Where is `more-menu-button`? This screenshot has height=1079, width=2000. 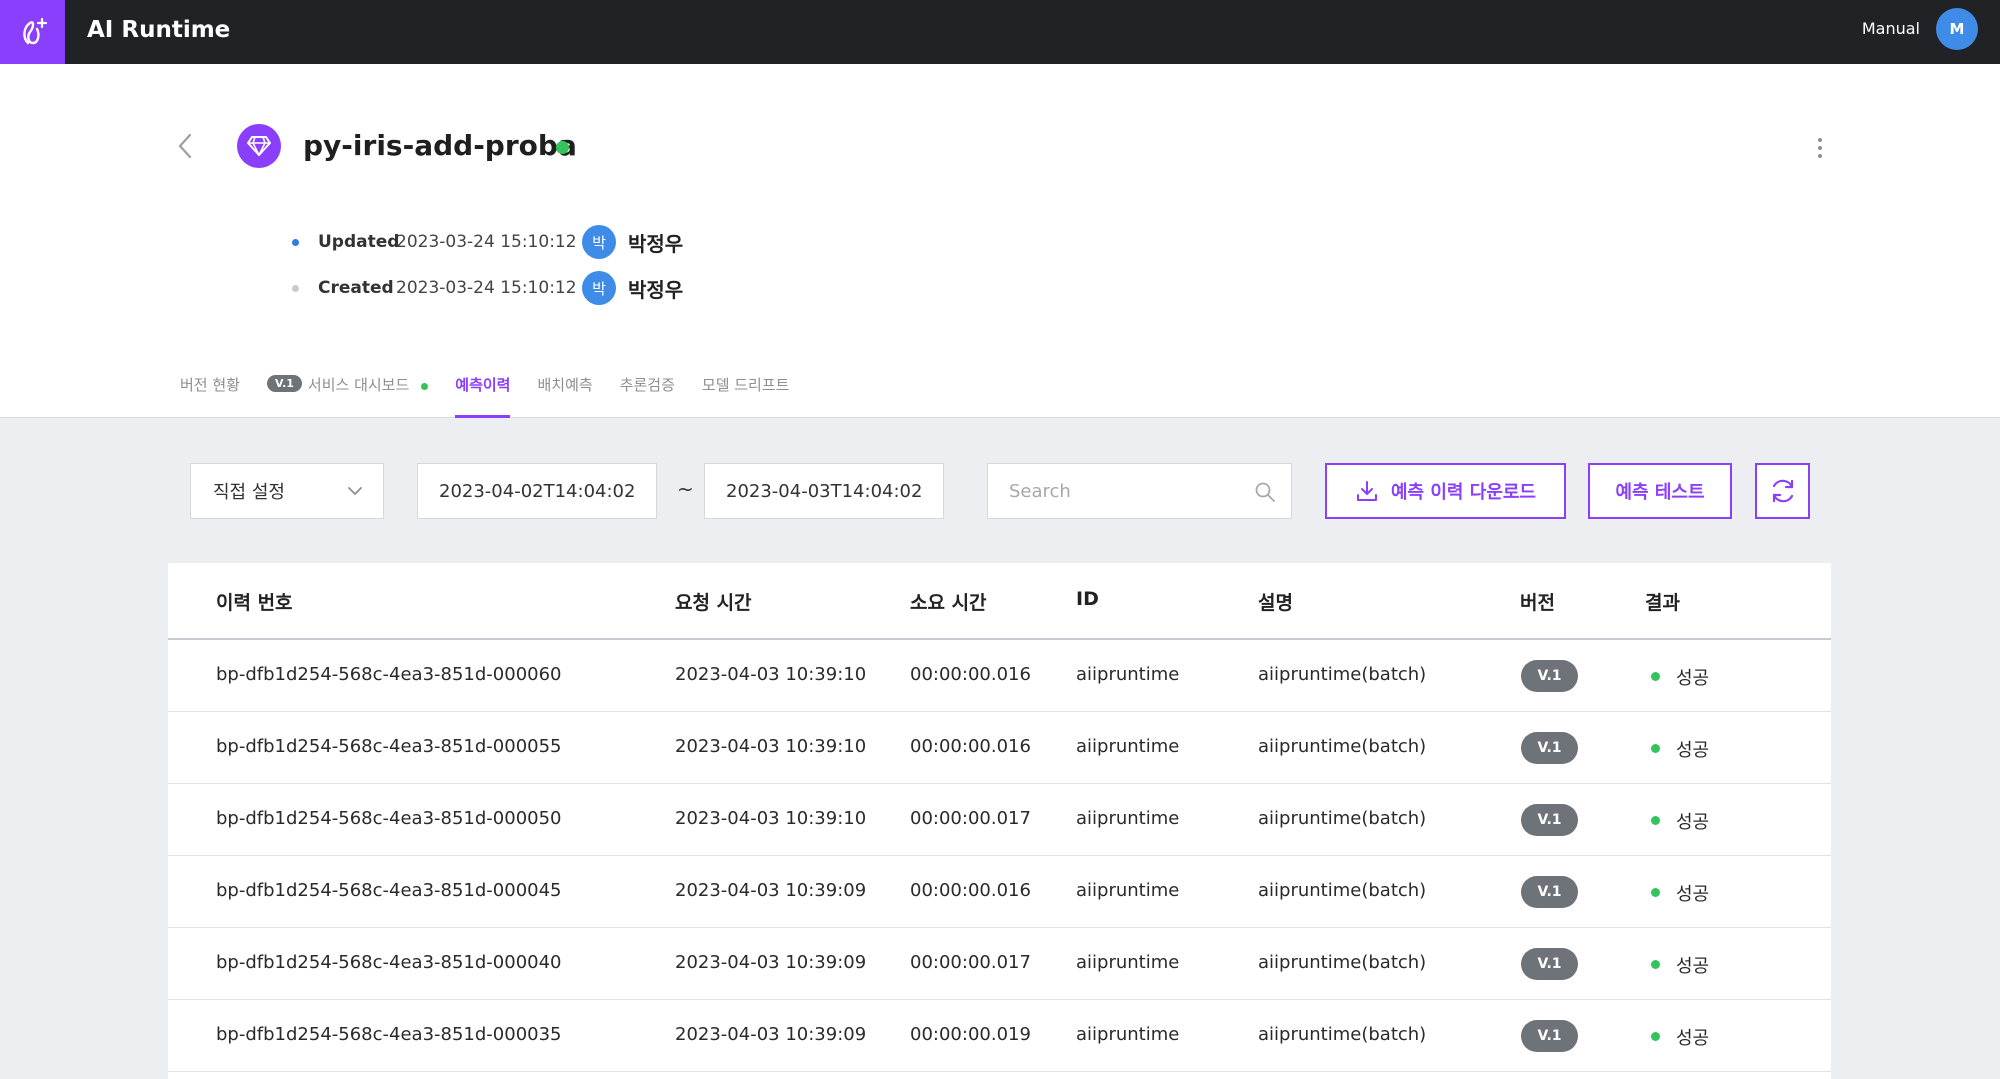 more-menu-button is located at coordinates (1820, 148).